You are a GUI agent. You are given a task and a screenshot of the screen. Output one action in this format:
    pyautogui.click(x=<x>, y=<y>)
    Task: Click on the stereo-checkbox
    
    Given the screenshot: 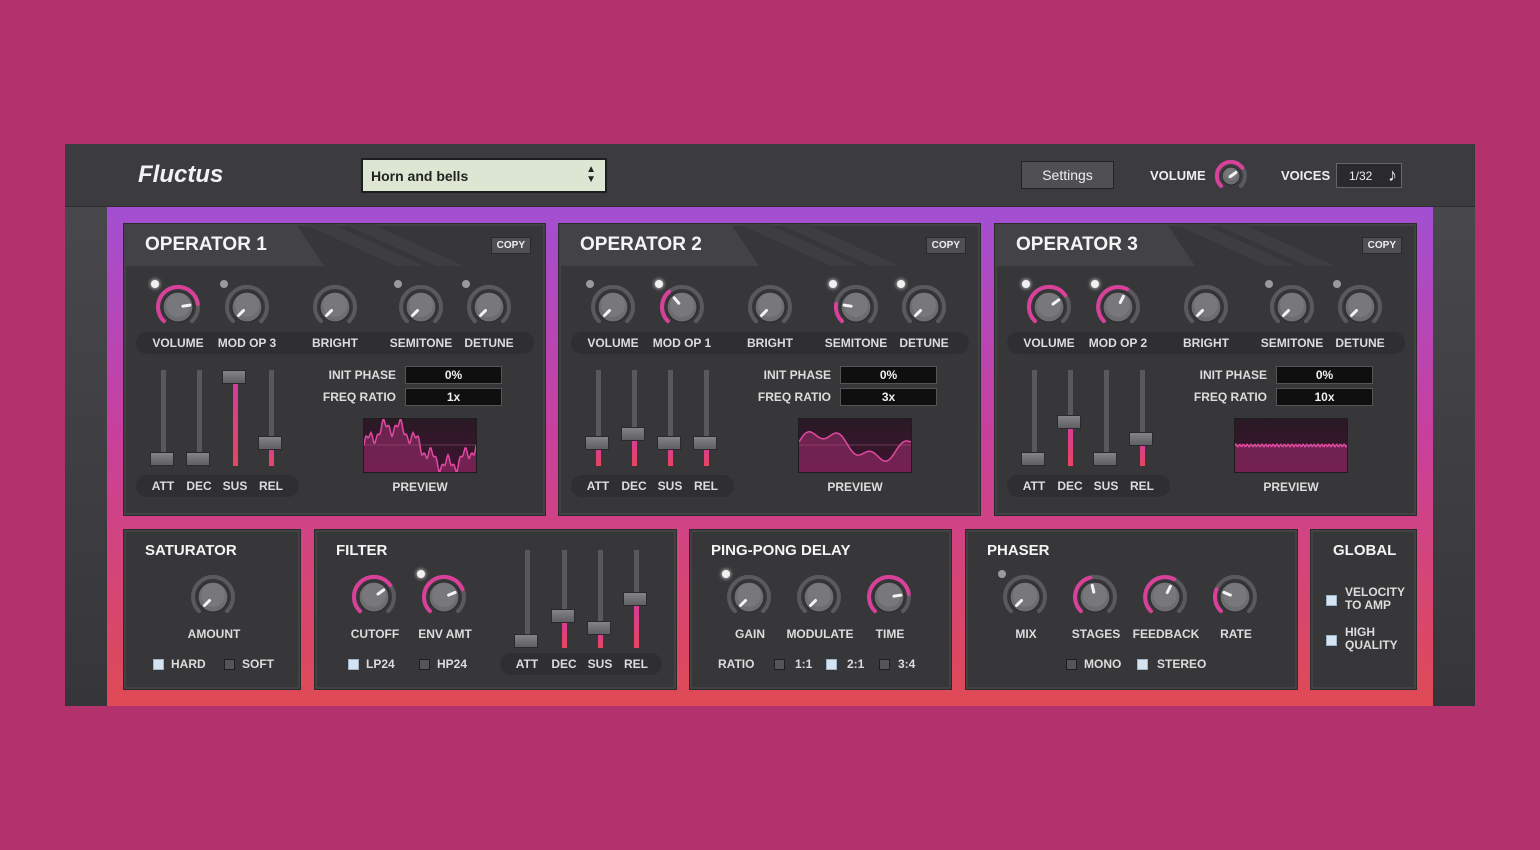 What is the action you would take?
    pyautogui.click(x=1142, y=664)
    